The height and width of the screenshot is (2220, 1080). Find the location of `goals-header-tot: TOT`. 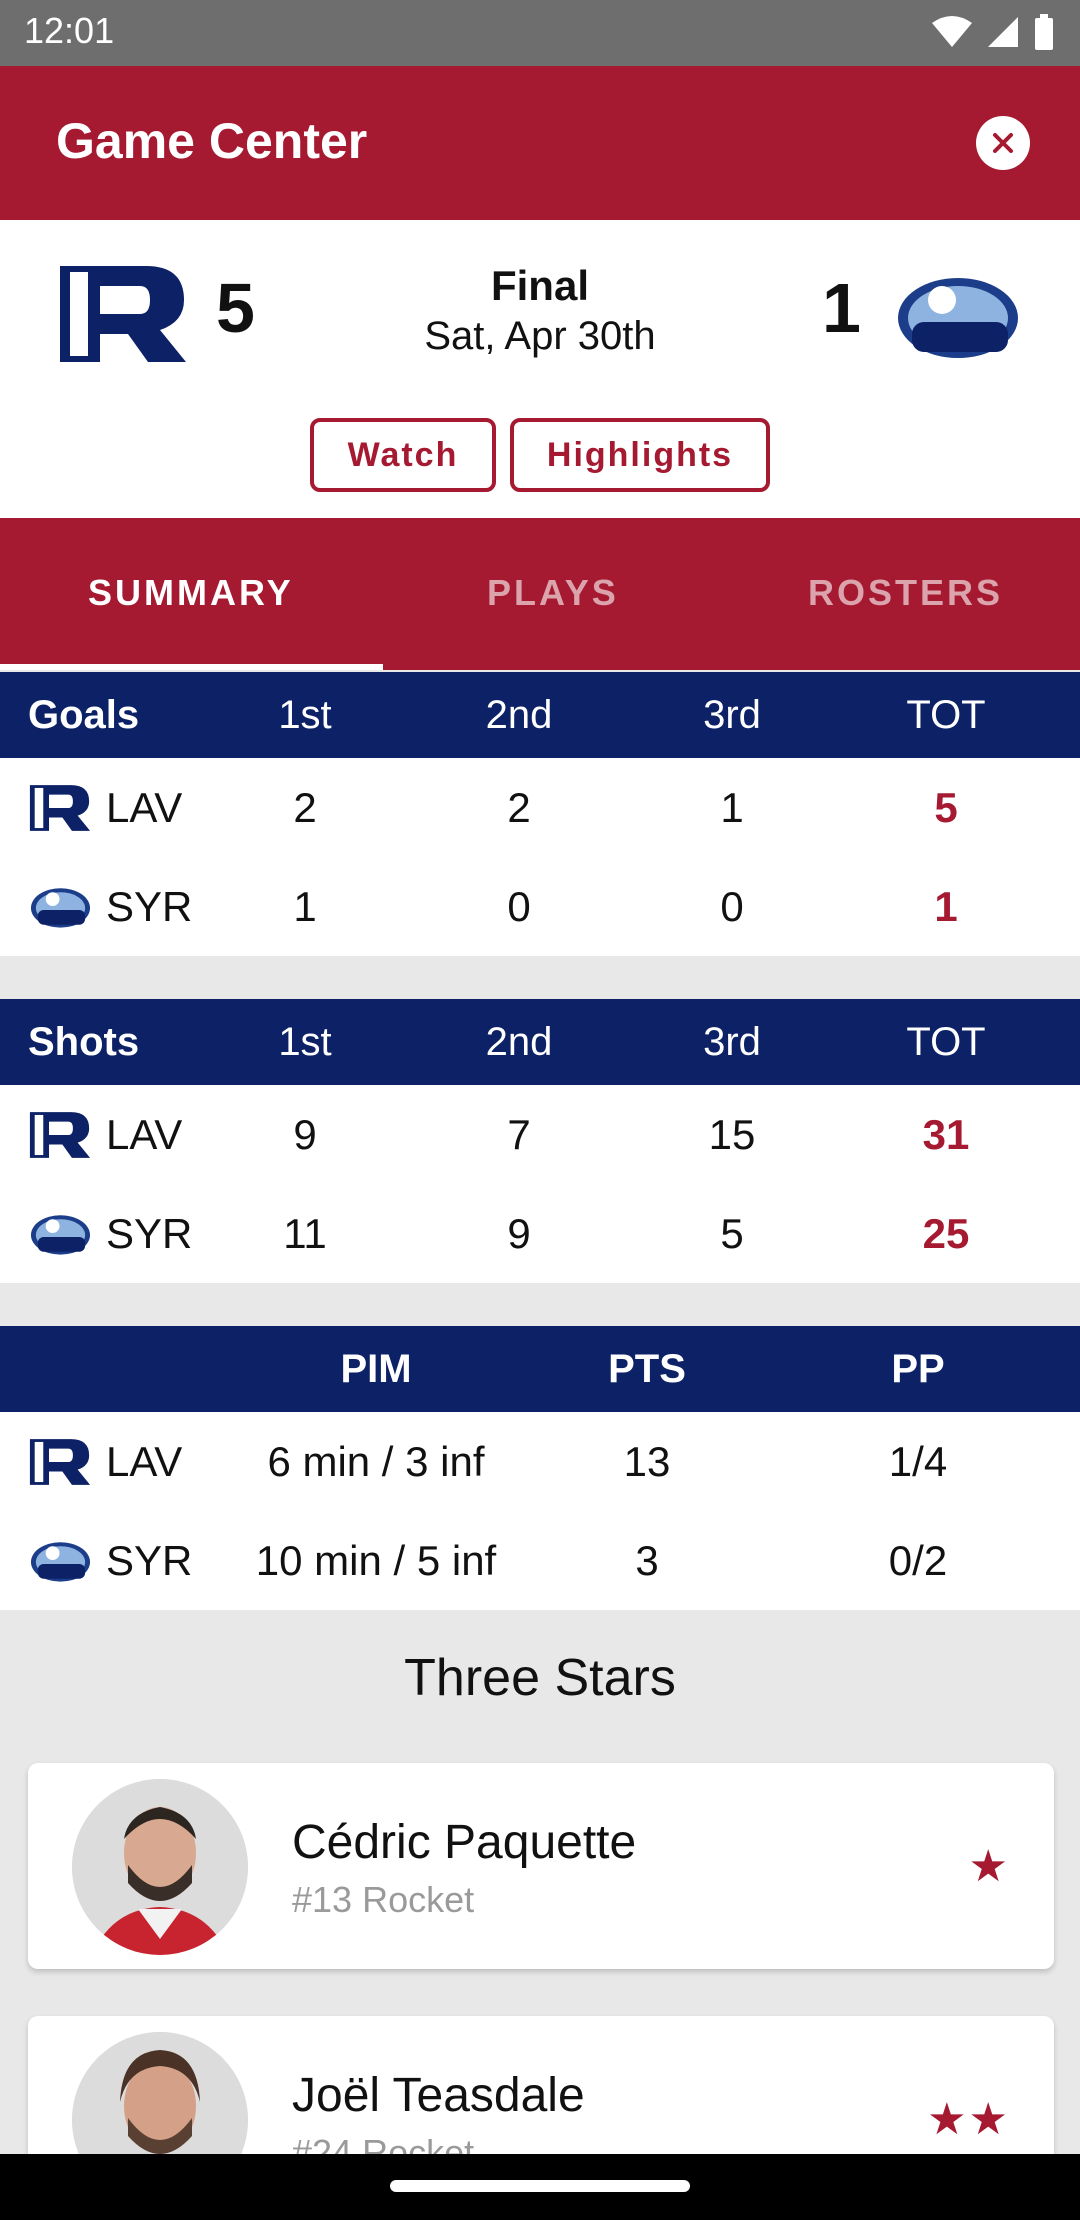

goals-header-tot: TOT is located at coordinates (946, 715).